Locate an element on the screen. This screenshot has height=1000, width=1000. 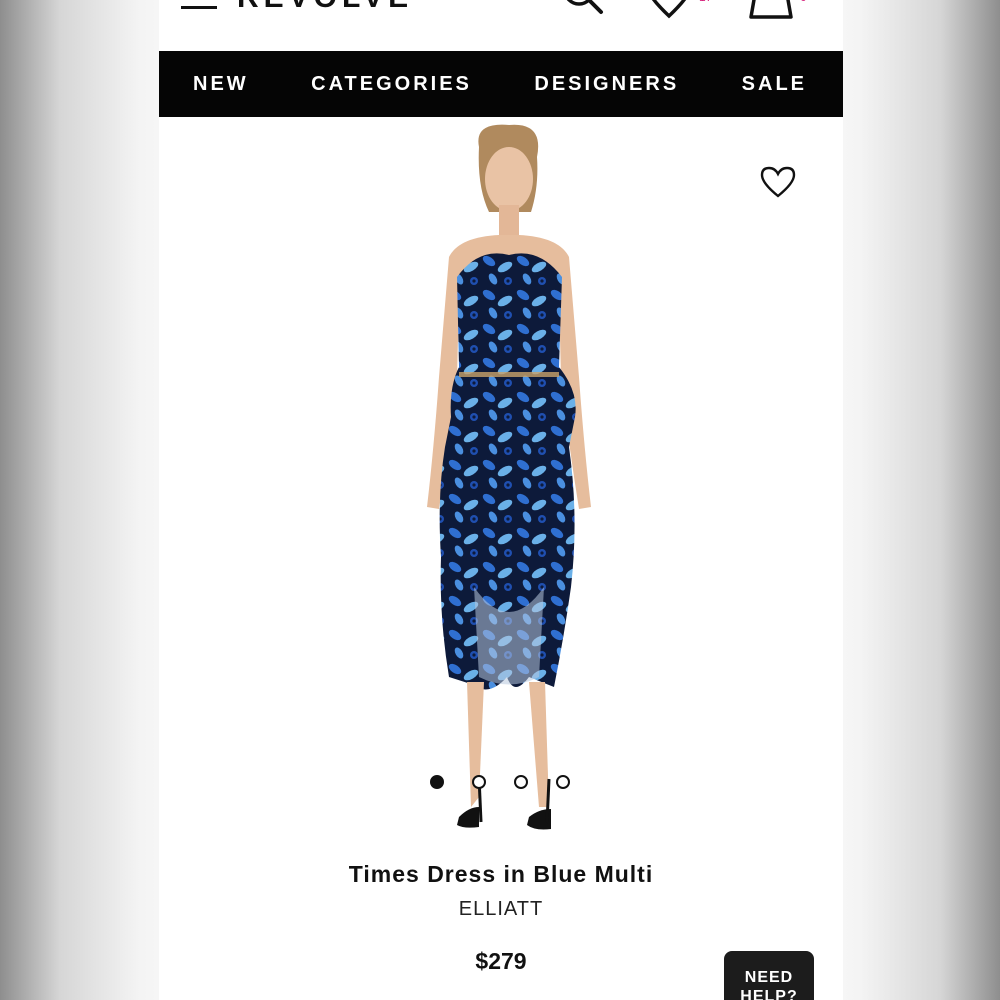
menu-icon is located at coordinates (199, 6).